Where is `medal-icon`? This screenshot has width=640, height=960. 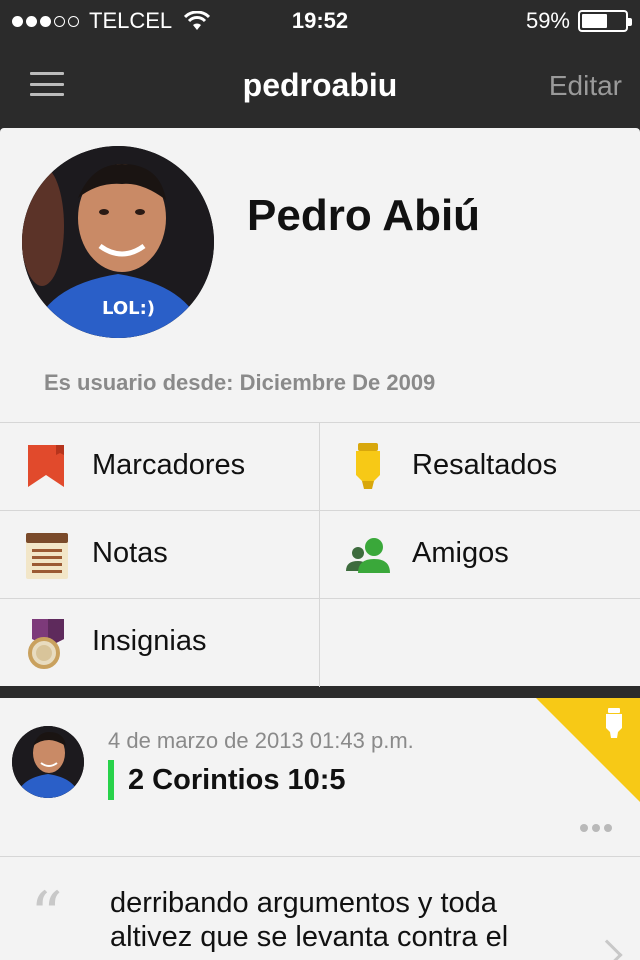 medal-icon is located at coordinates (46, 644).